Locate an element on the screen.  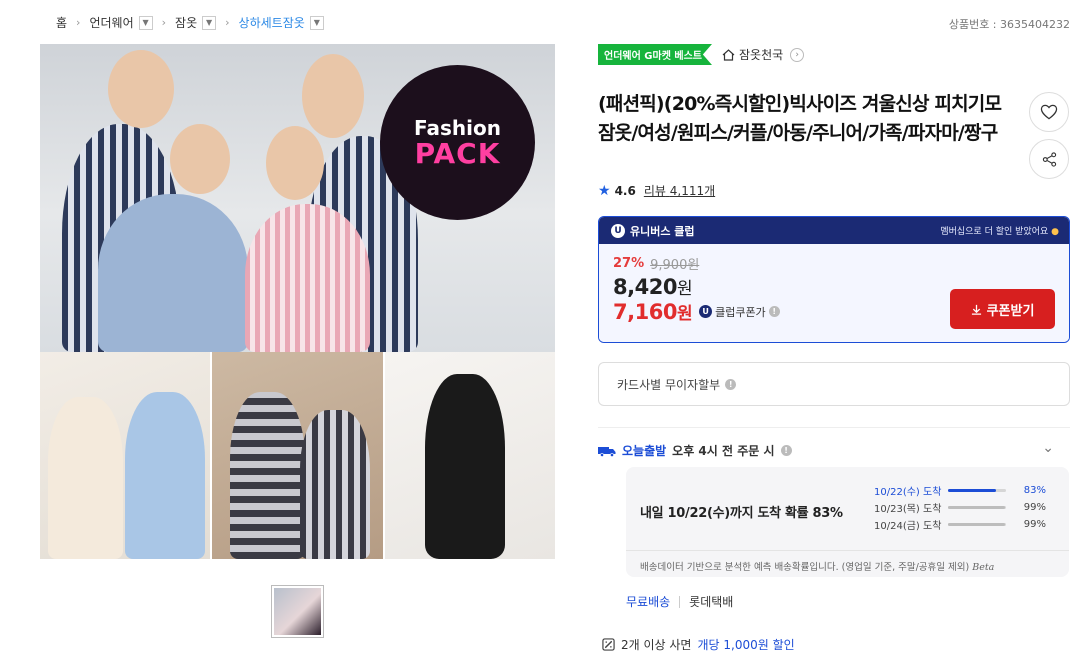
rating-score: 4.6 is located at coordinates (625, 190).